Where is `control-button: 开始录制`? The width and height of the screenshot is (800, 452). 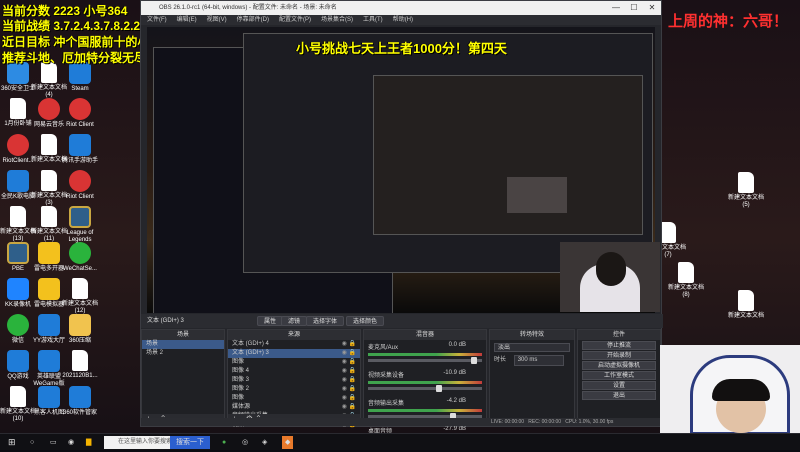
control-button: 开始录制 is located at coordinates (619, 355).